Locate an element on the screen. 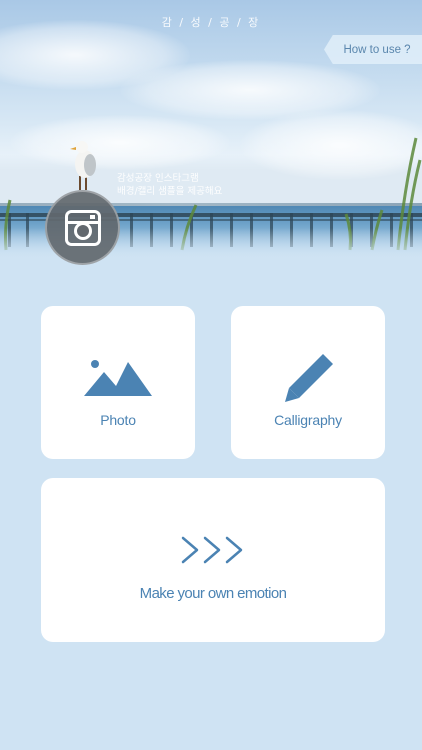 Image resolution: width=422 pixels, height=750 pixels. instagram-promo-text: 감성공장 인스타그램 배경/캘리 샘플을 제공해요 is located at coordinates (169, 185).